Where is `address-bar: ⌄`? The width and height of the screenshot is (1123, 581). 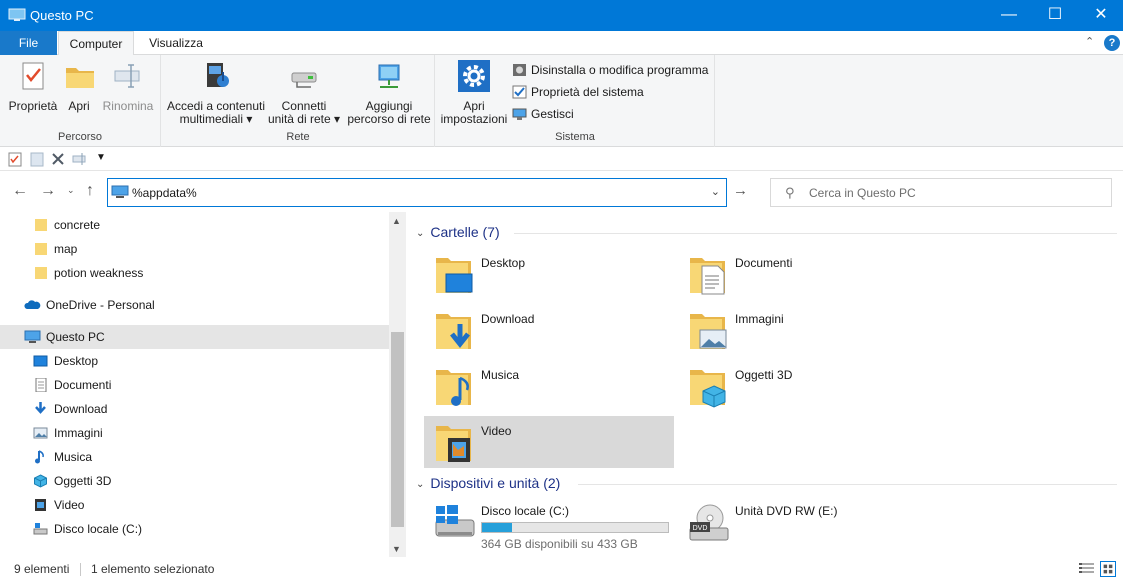
address-bar: ⌄ is located at coordinates (417, 192).